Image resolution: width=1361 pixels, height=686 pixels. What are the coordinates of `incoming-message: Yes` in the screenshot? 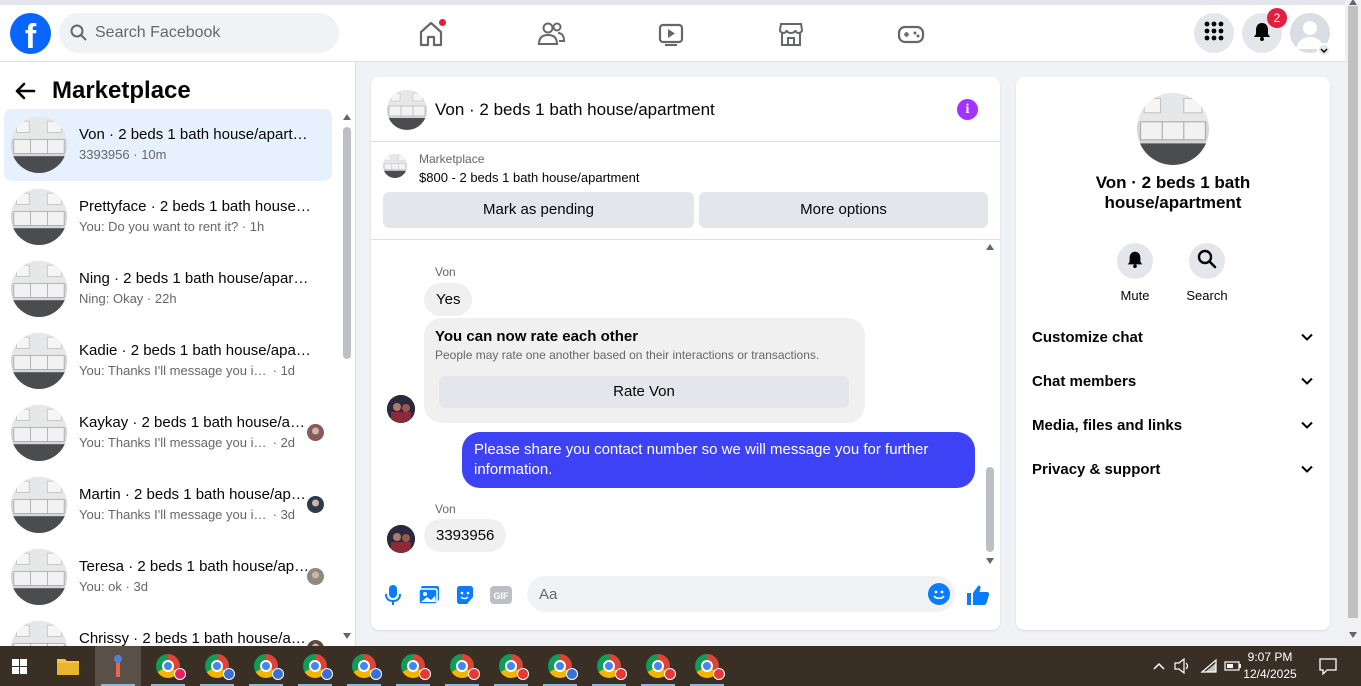 It's located at (448, 299).